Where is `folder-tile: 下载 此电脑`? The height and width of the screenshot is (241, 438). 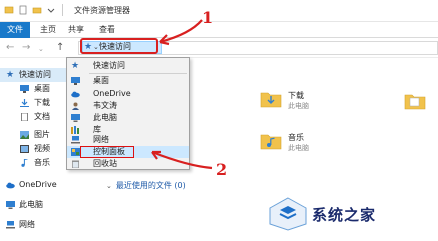
folder-tile: 下载 此电脑 is located at coordinates (300, 102).